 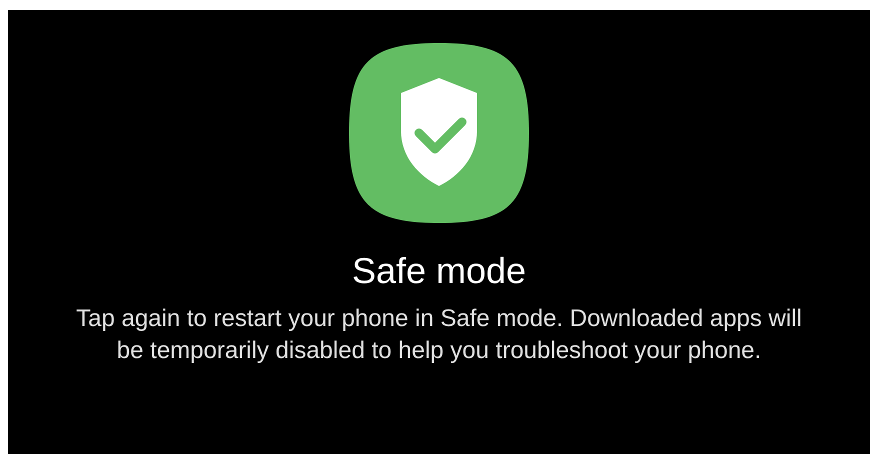 I want to click on dialog-title: Safe mode, so click(x=439, y=271).